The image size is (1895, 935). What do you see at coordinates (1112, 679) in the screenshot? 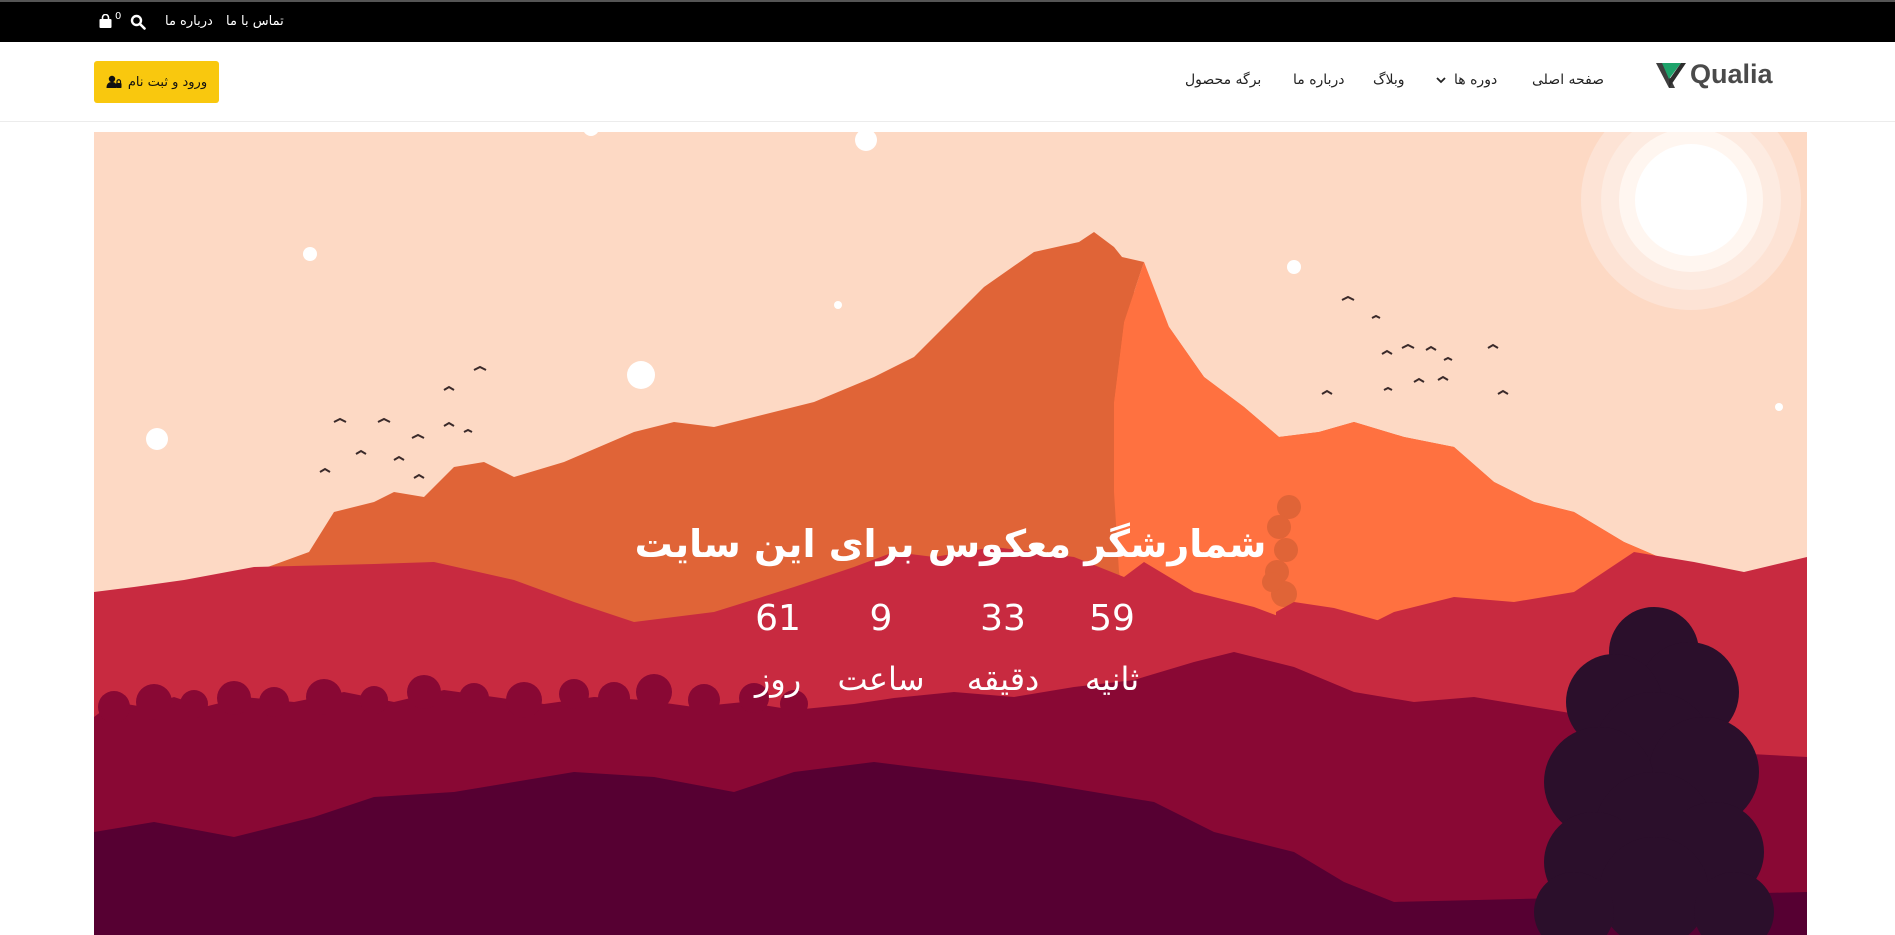
I see `countdown-seconds-label: ثانیه` at bounding box center [1112, 679].